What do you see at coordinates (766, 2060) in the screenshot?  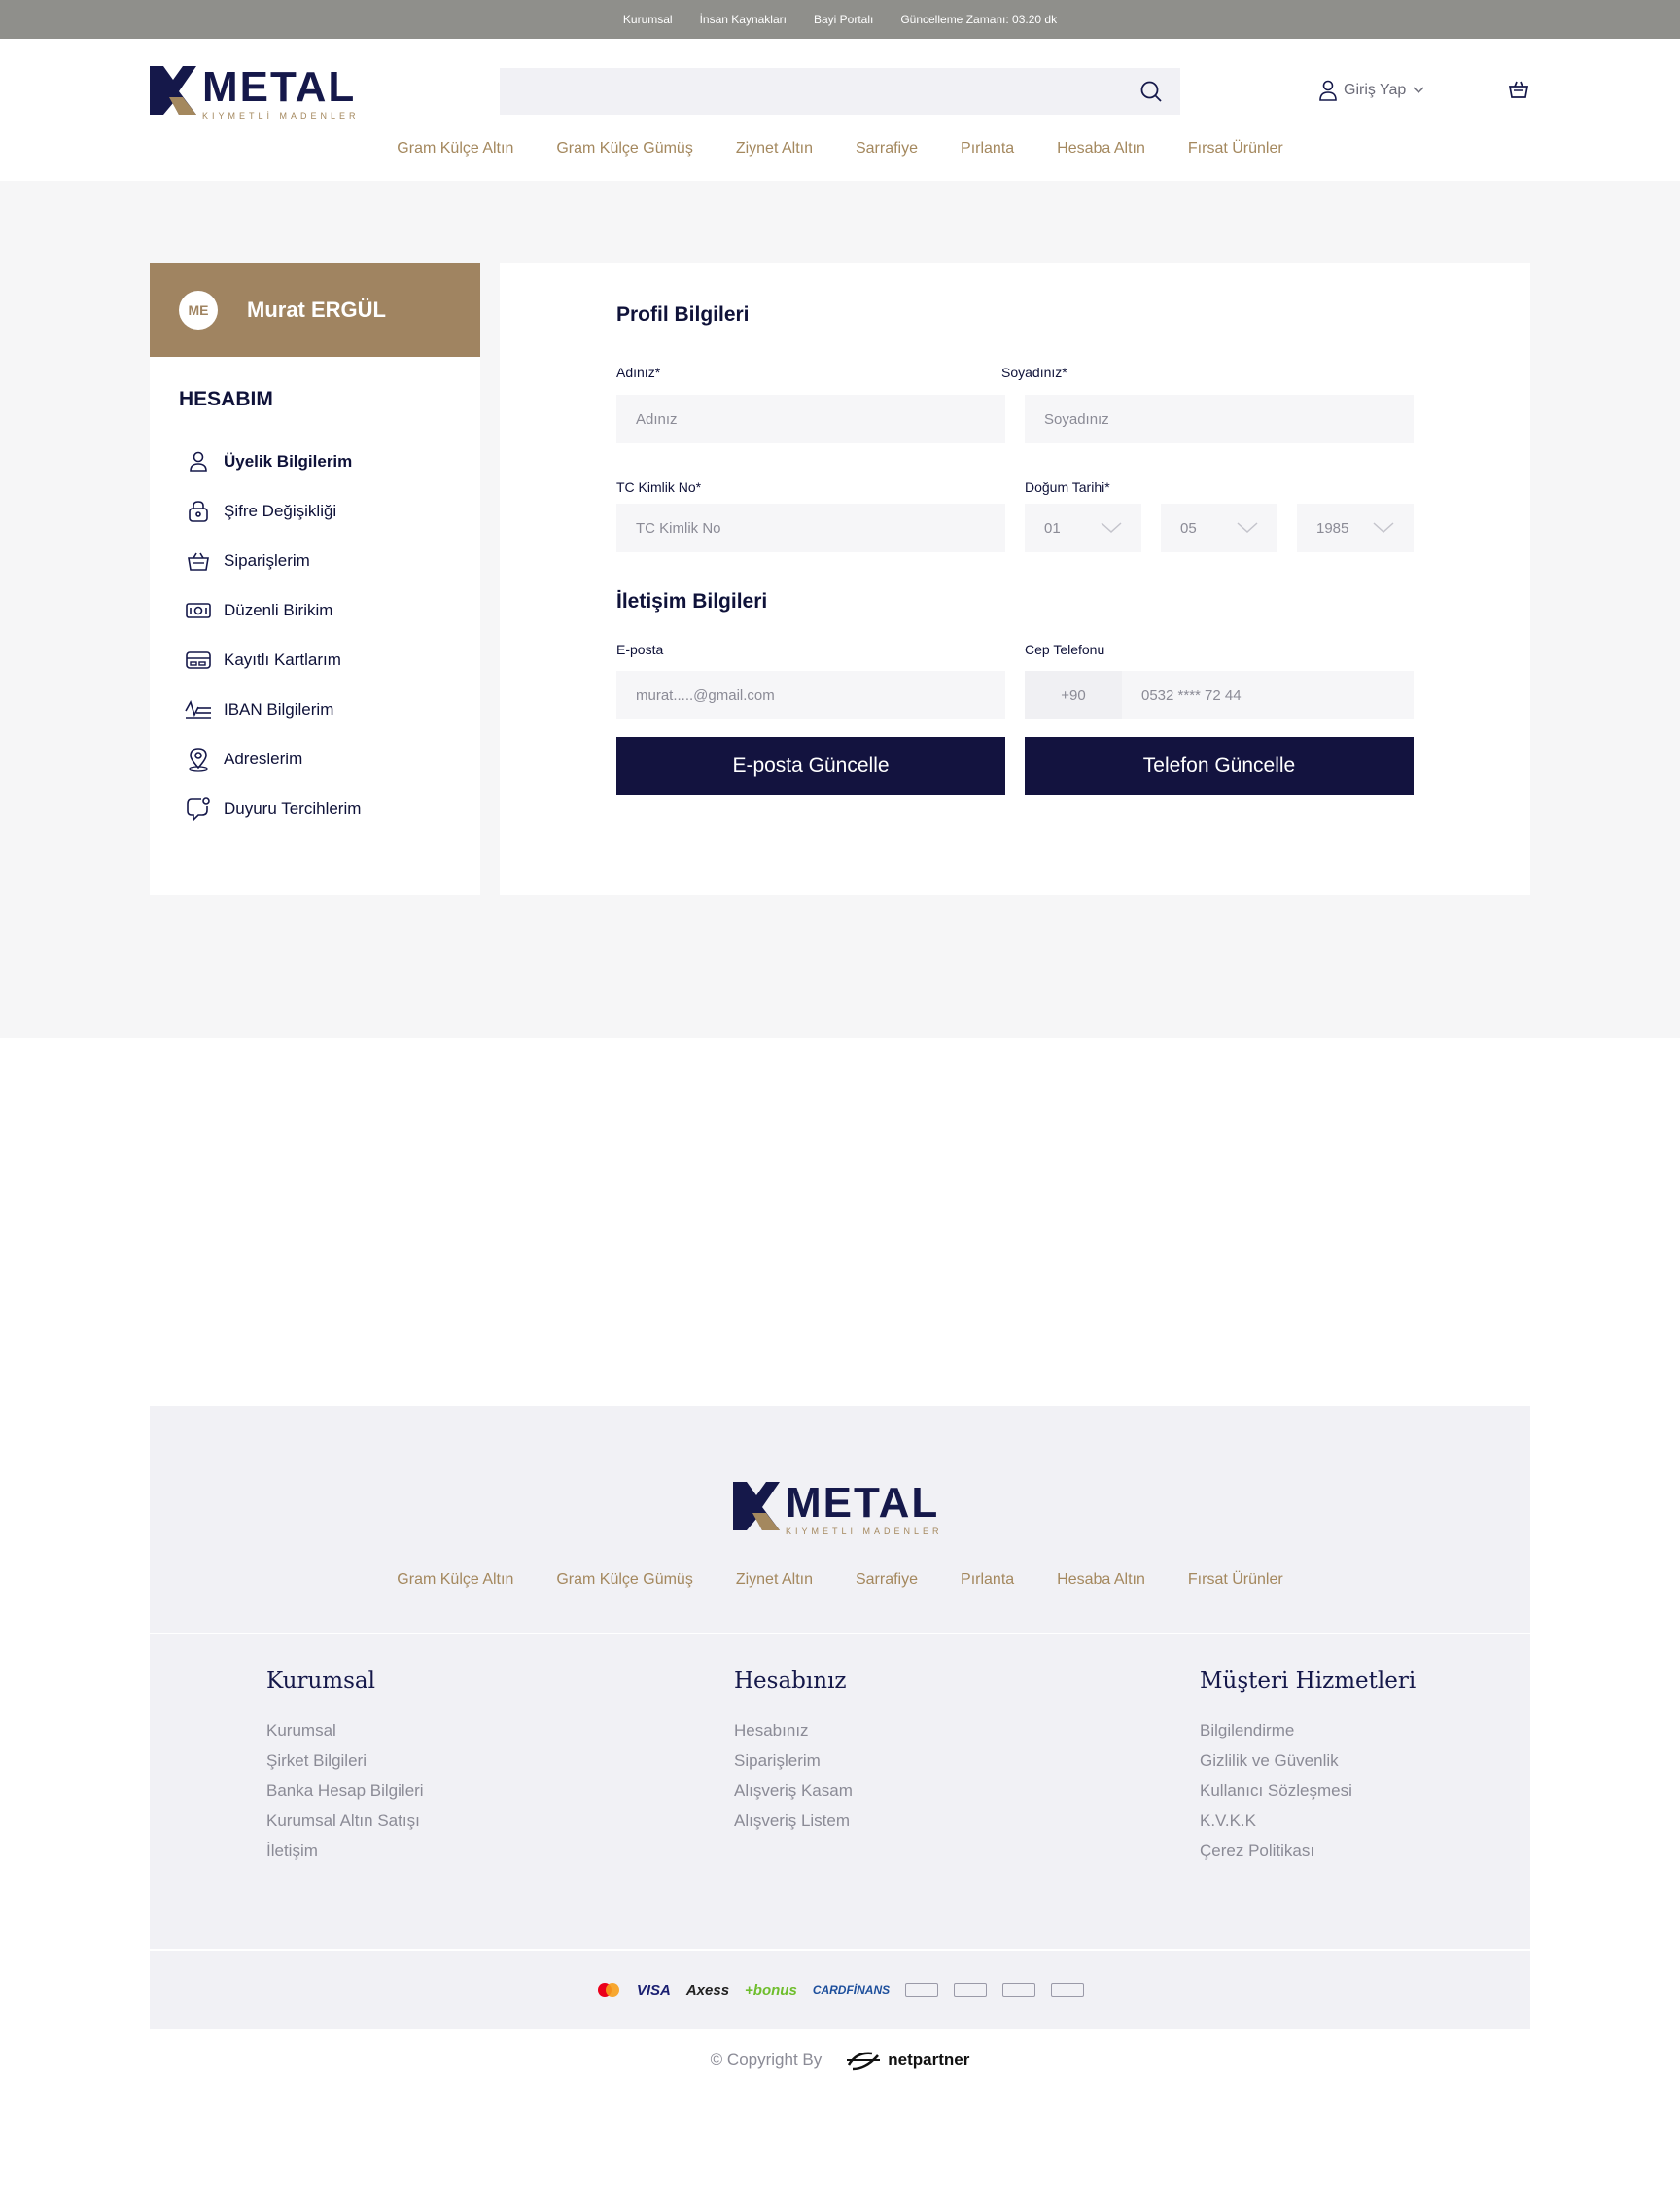 I see `copyright-text: © Copyright By` at bounding box center [766, 2060].